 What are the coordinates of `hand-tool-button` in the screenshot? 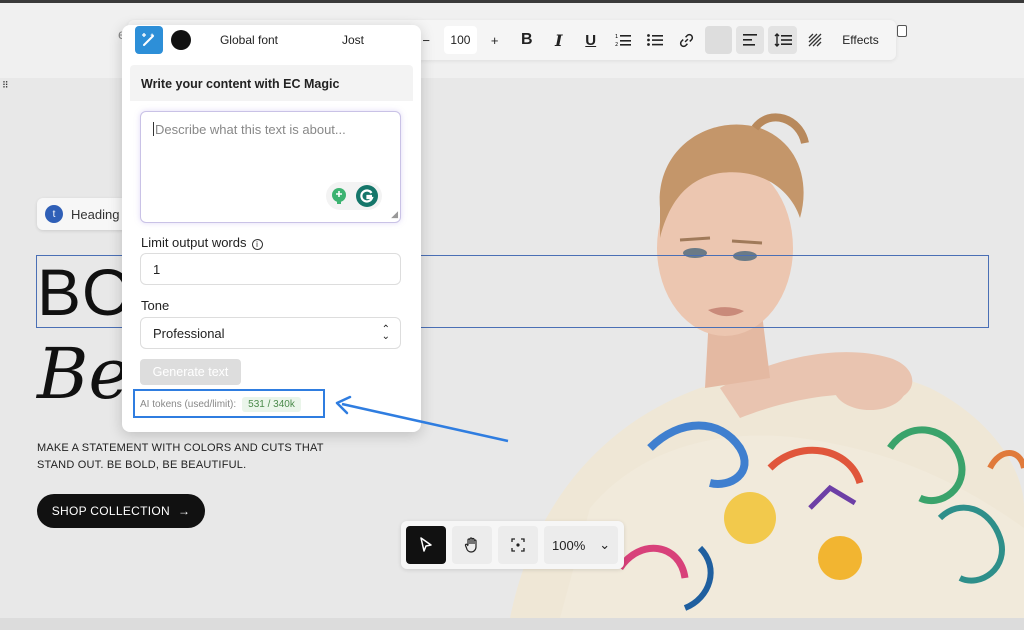 It's located at (472, 545).